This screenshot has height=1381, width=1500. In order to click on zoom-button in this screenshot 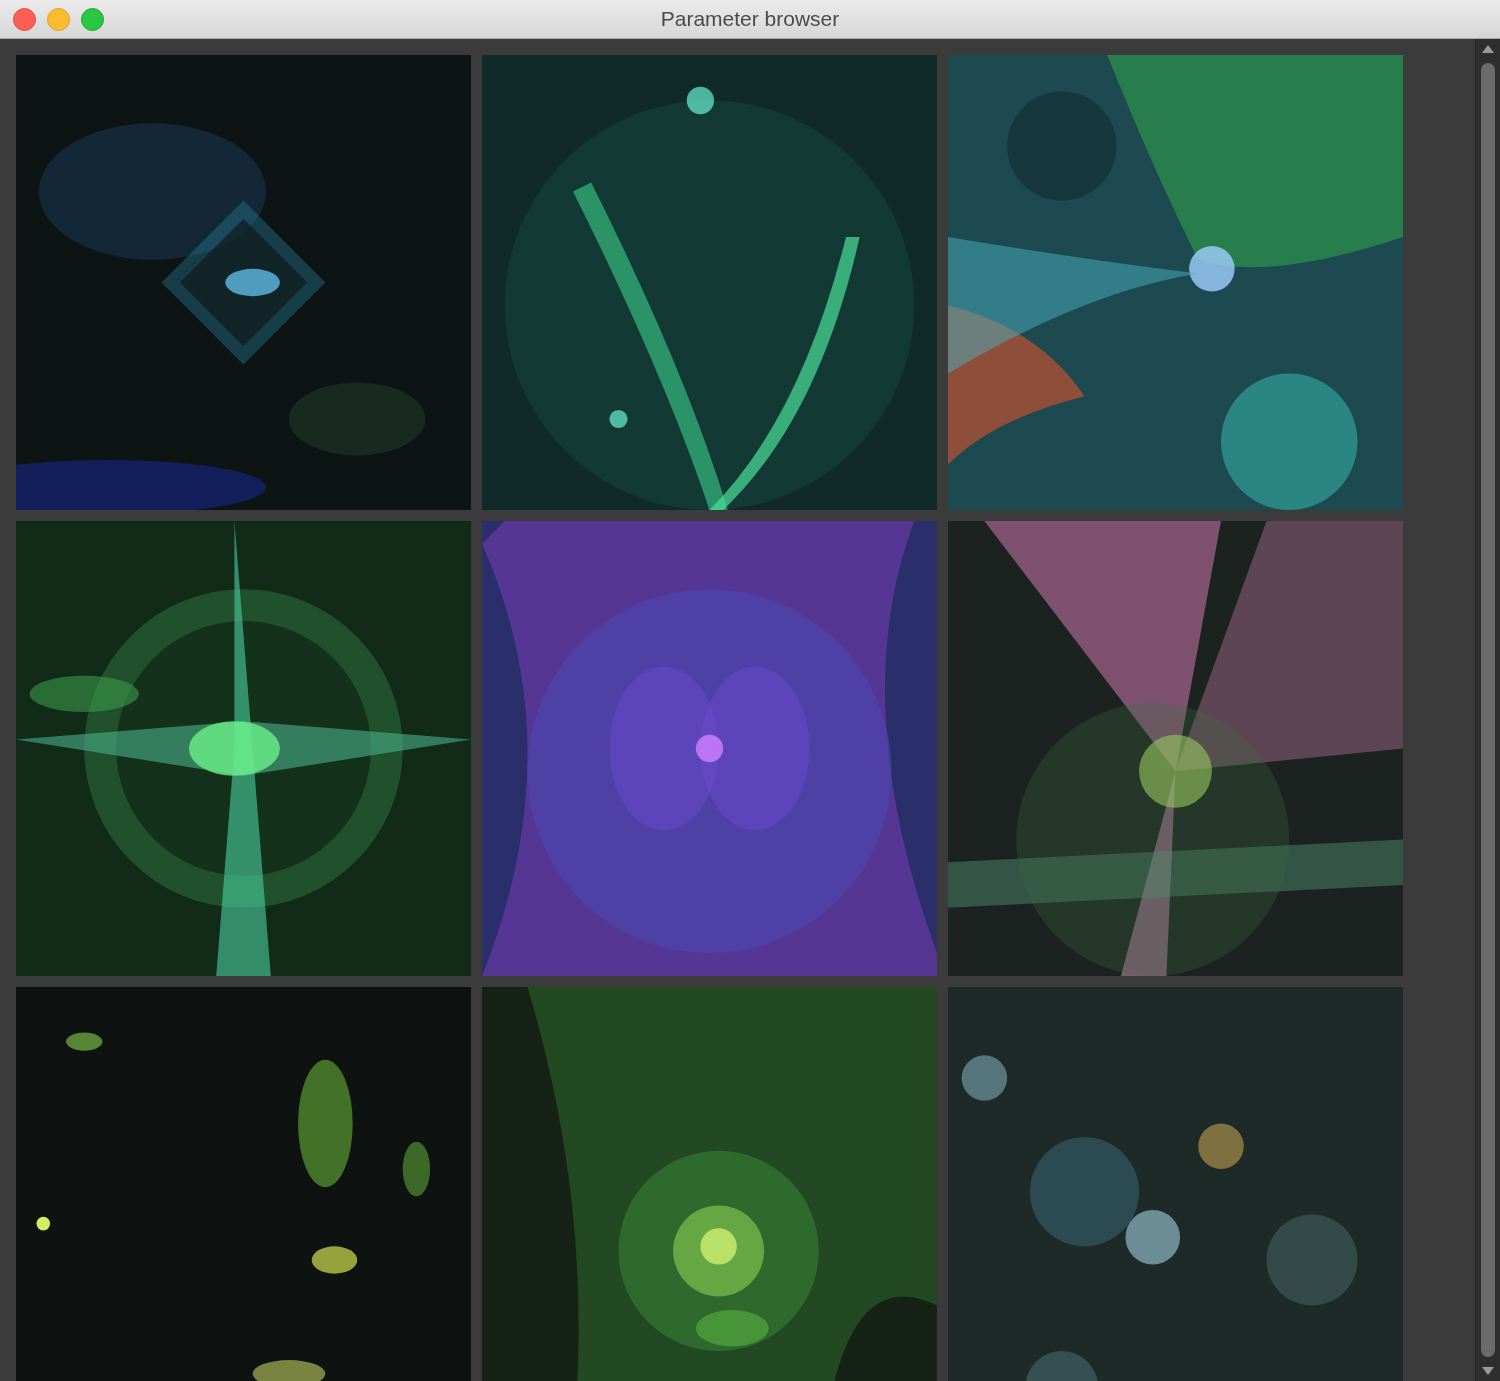, I will do `click(92, 19)`.